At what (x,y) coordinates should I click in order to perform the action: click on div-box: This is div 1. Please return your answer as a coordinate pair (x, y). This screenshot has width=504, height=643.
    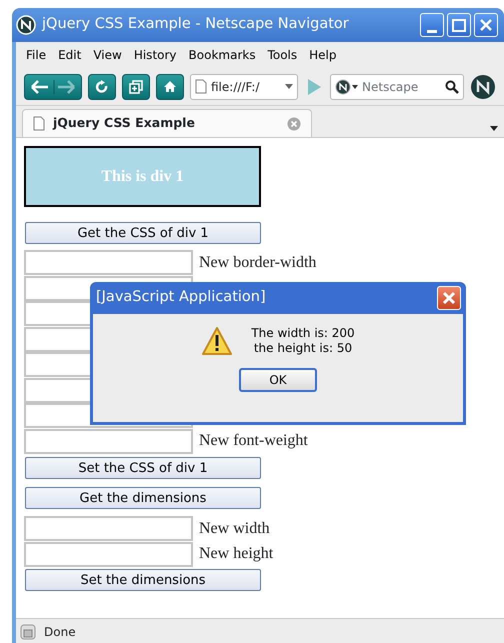
    Looking at the image, I should click on (142, 176).